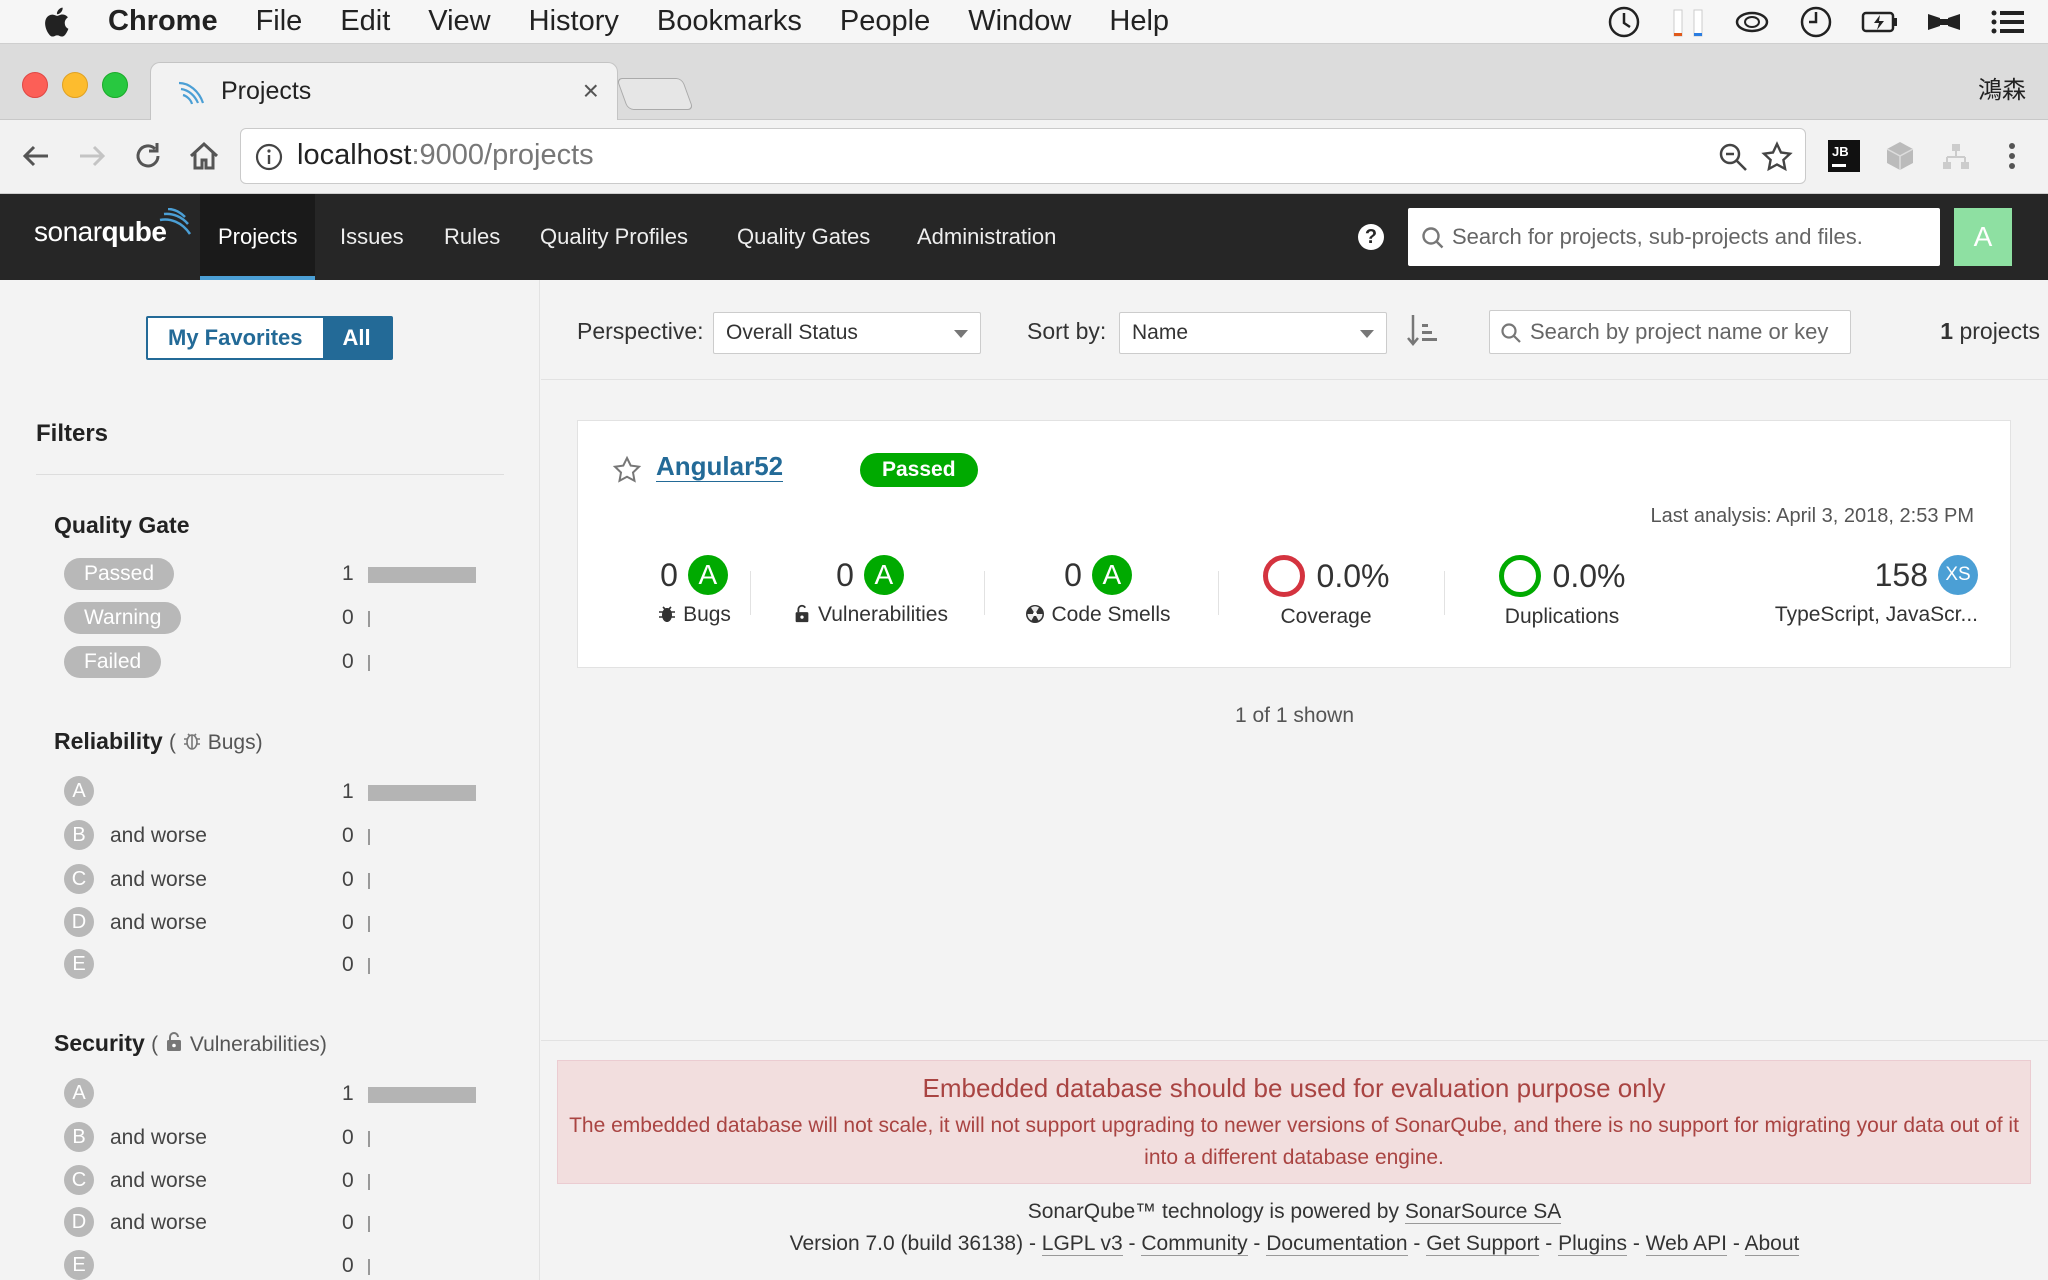  What do you see at coordinates (79, 922) in the screenshot?
I see `reliability-rating-d: D` at bounding box center [79, 922].